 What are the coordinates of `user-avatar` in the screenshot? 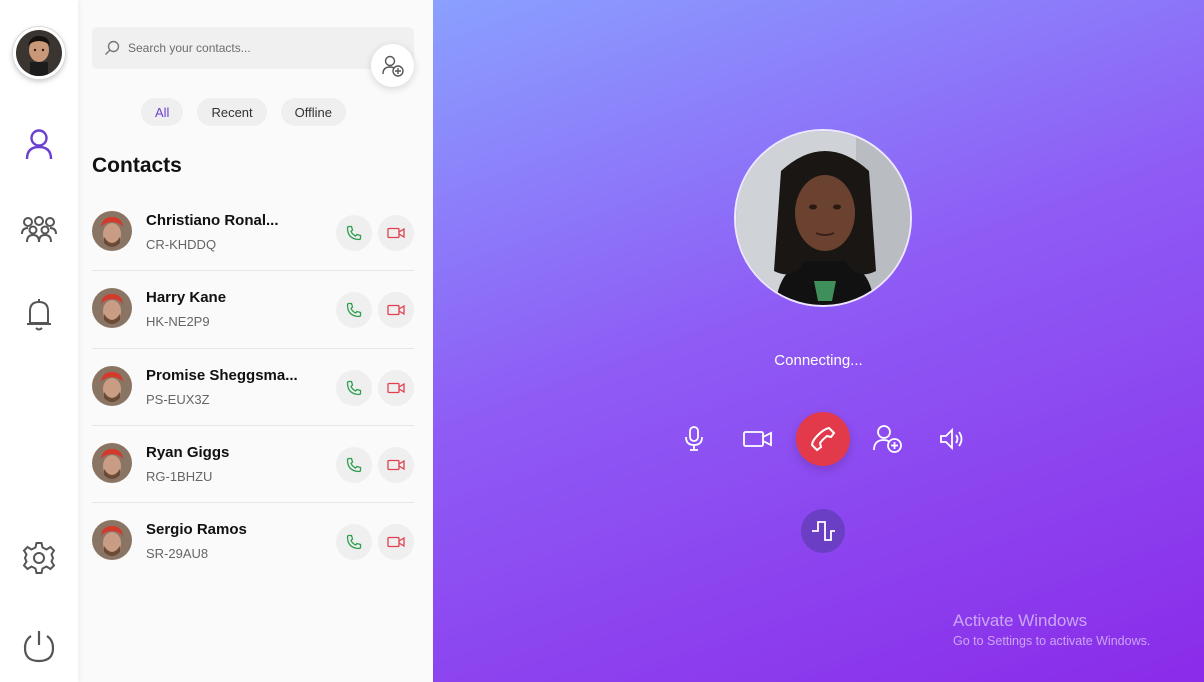 It's located at (39, 53).